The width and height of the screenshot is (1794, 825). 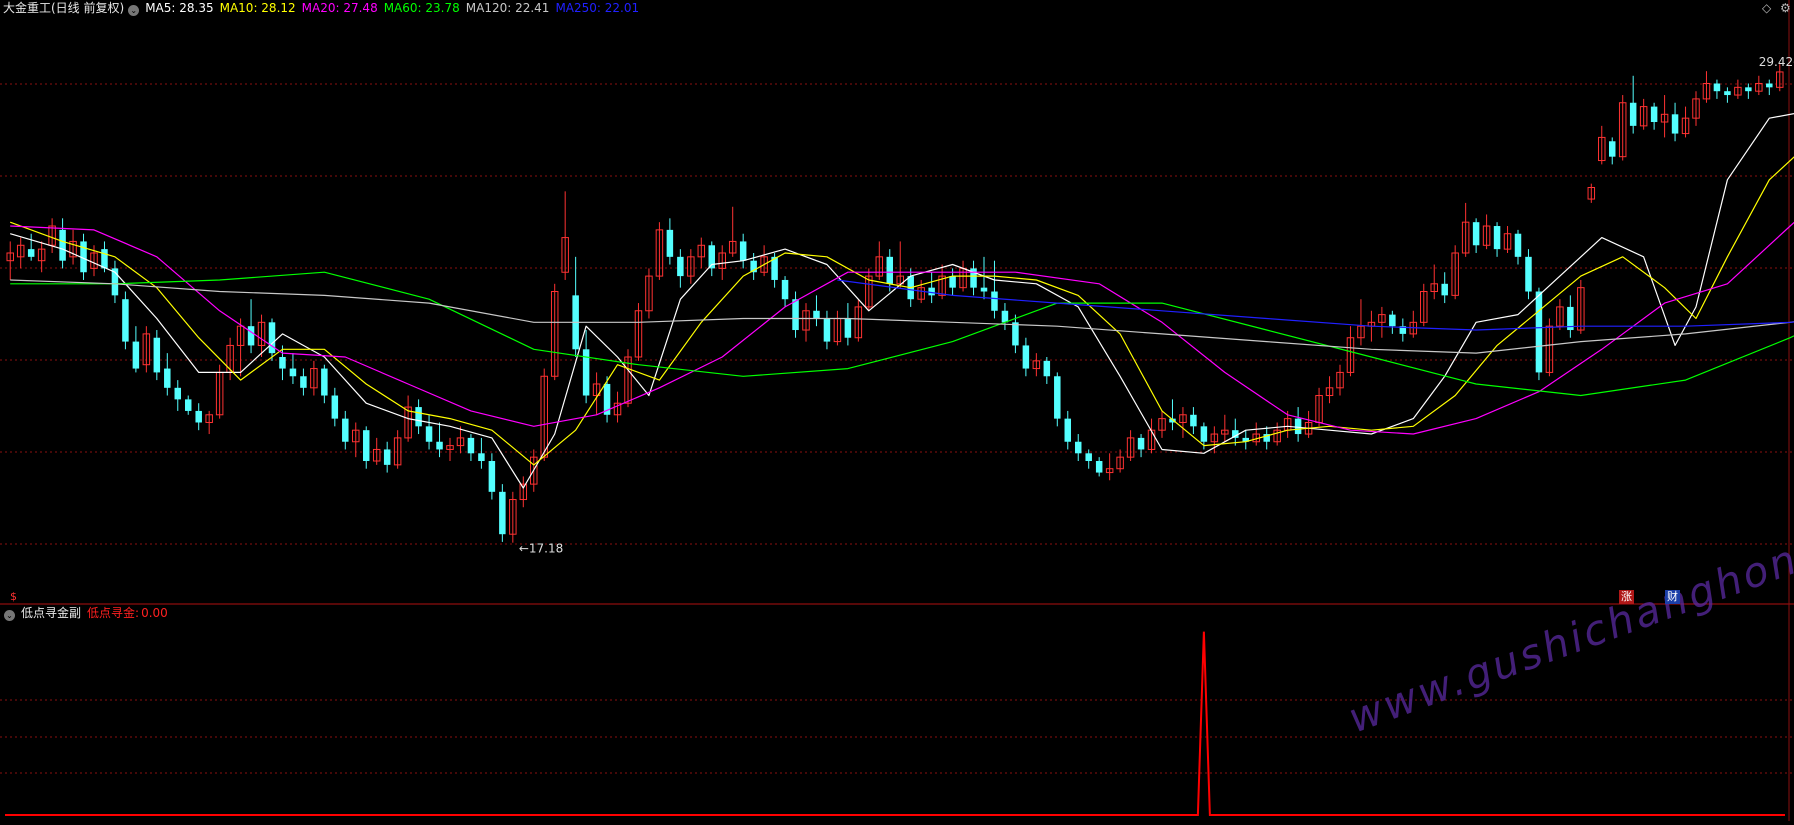 What do you see at coordinates (9, 615) in the screenshot?
I see `sub-collapse-toggle-icon: ⌄` at bounding box center [9, 615].